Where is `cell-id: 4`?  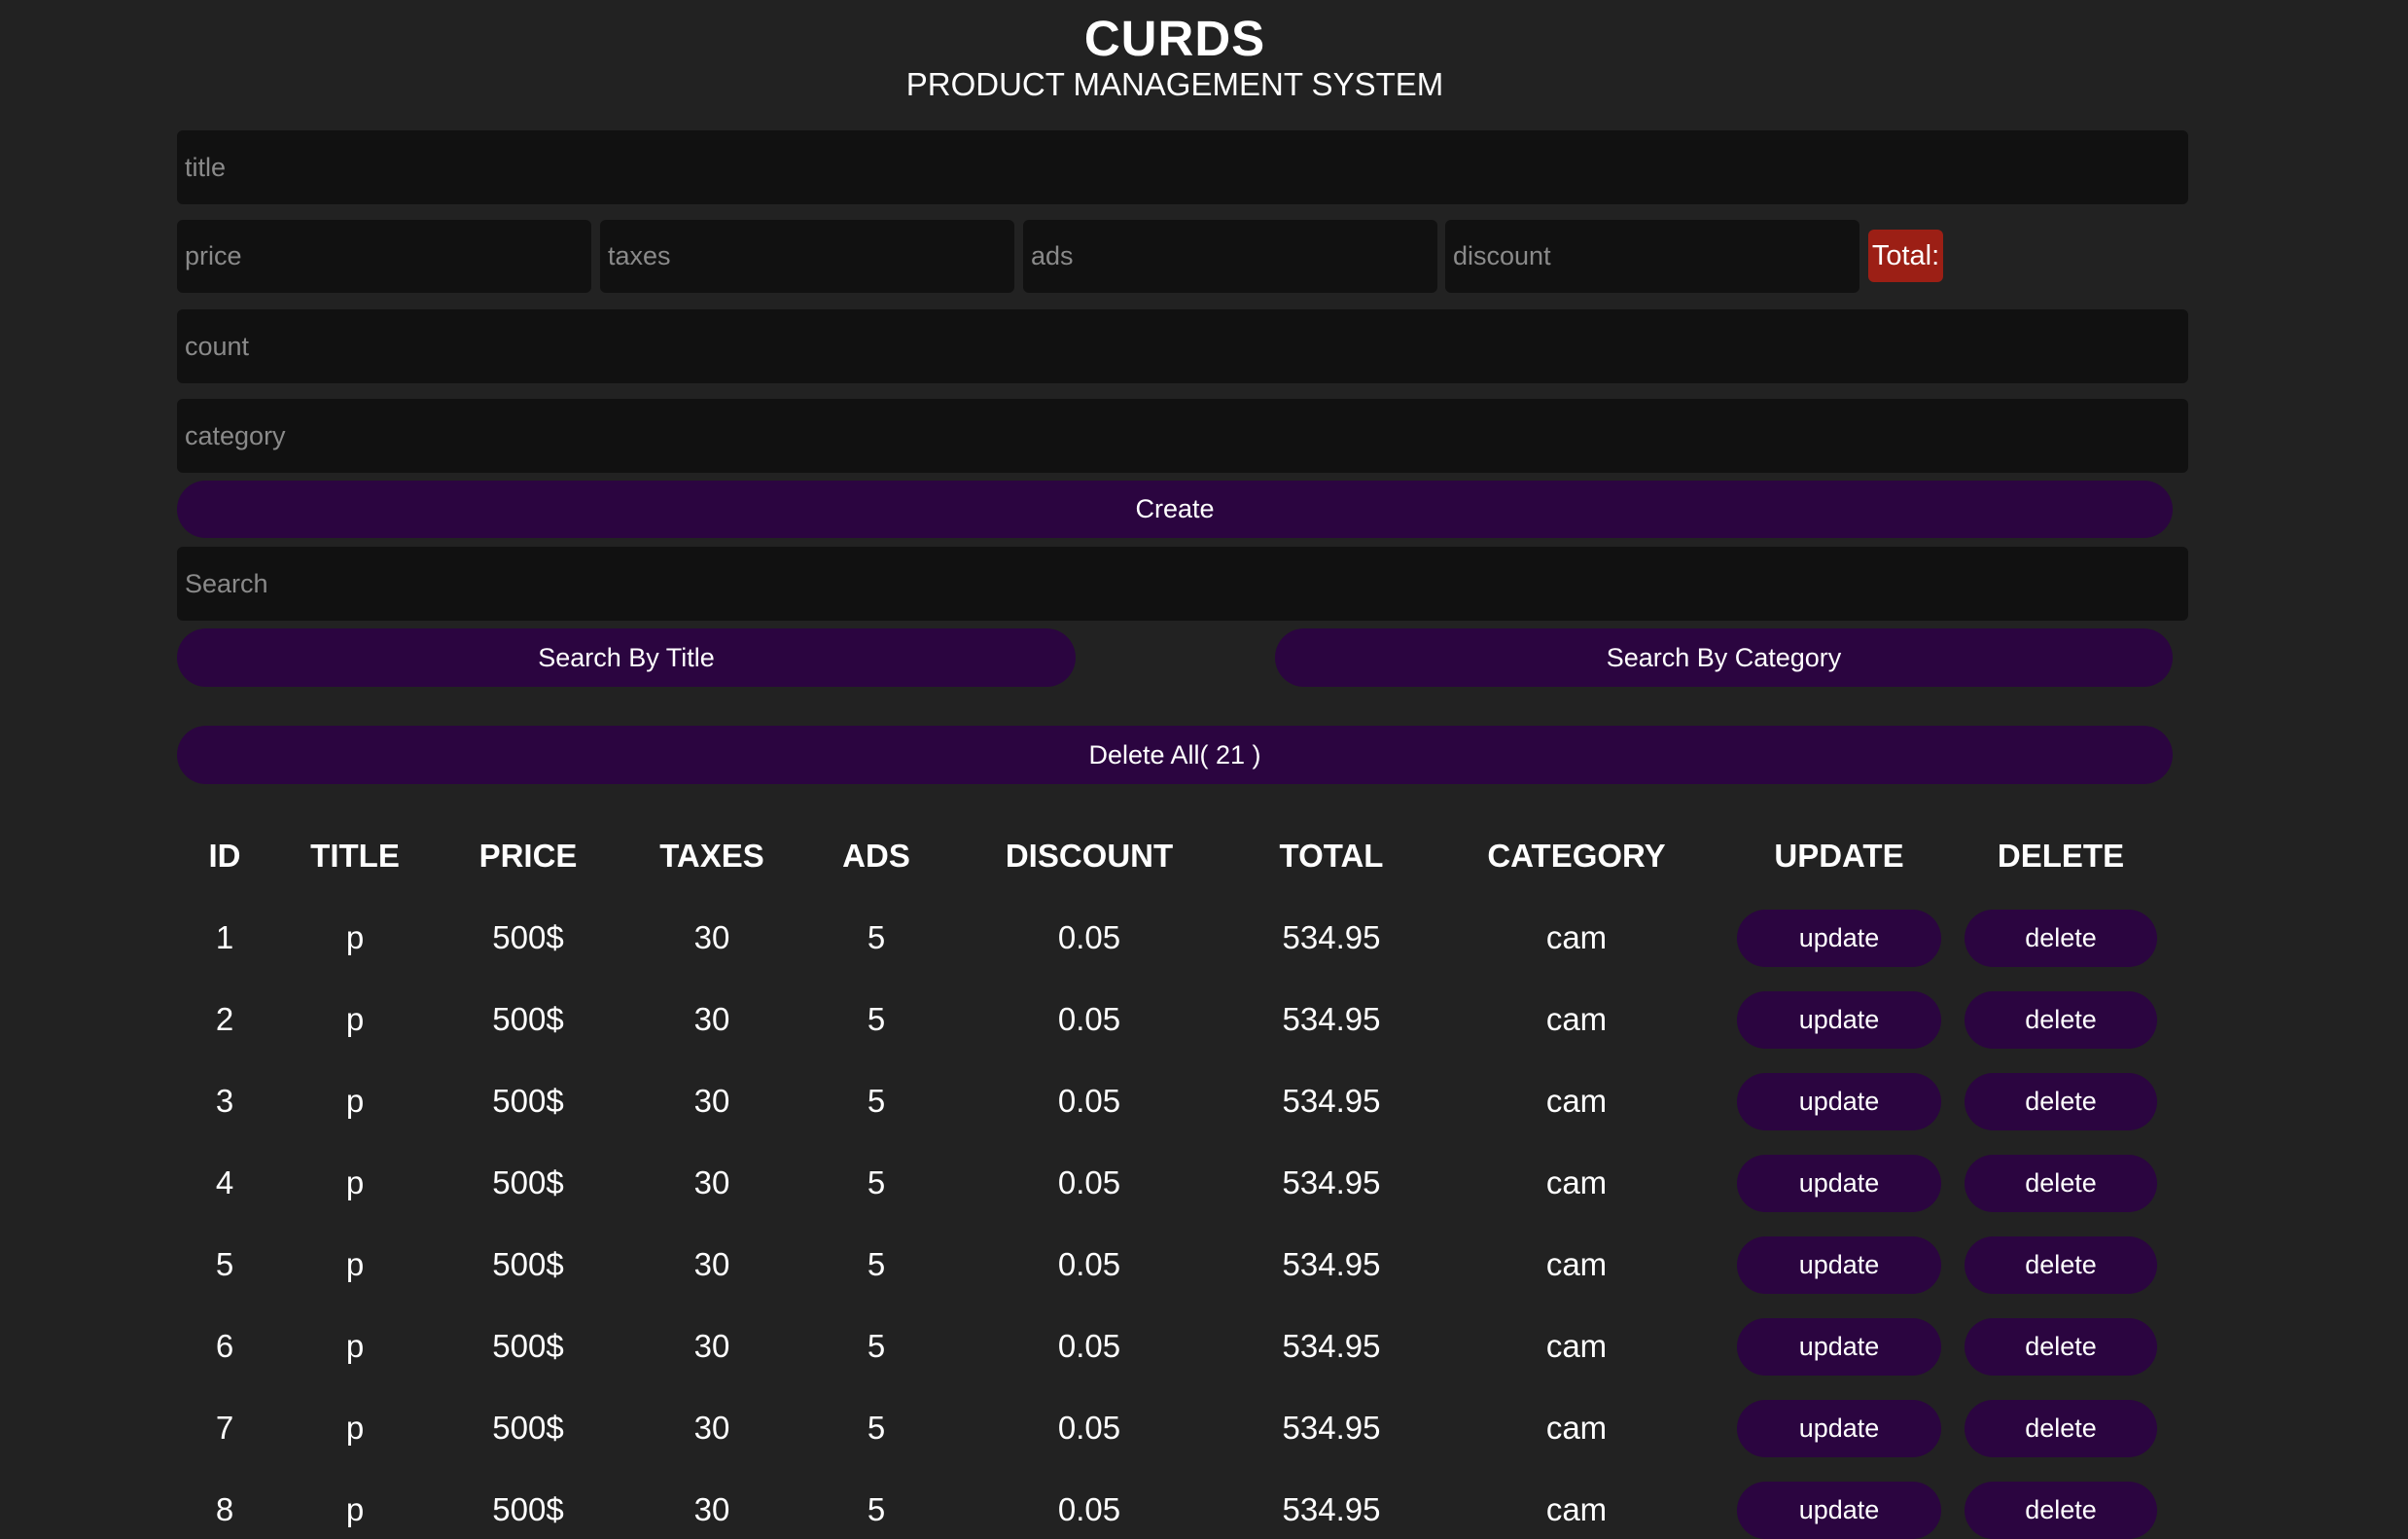
cell-id: 4 is located at coordinates (224, 1182).